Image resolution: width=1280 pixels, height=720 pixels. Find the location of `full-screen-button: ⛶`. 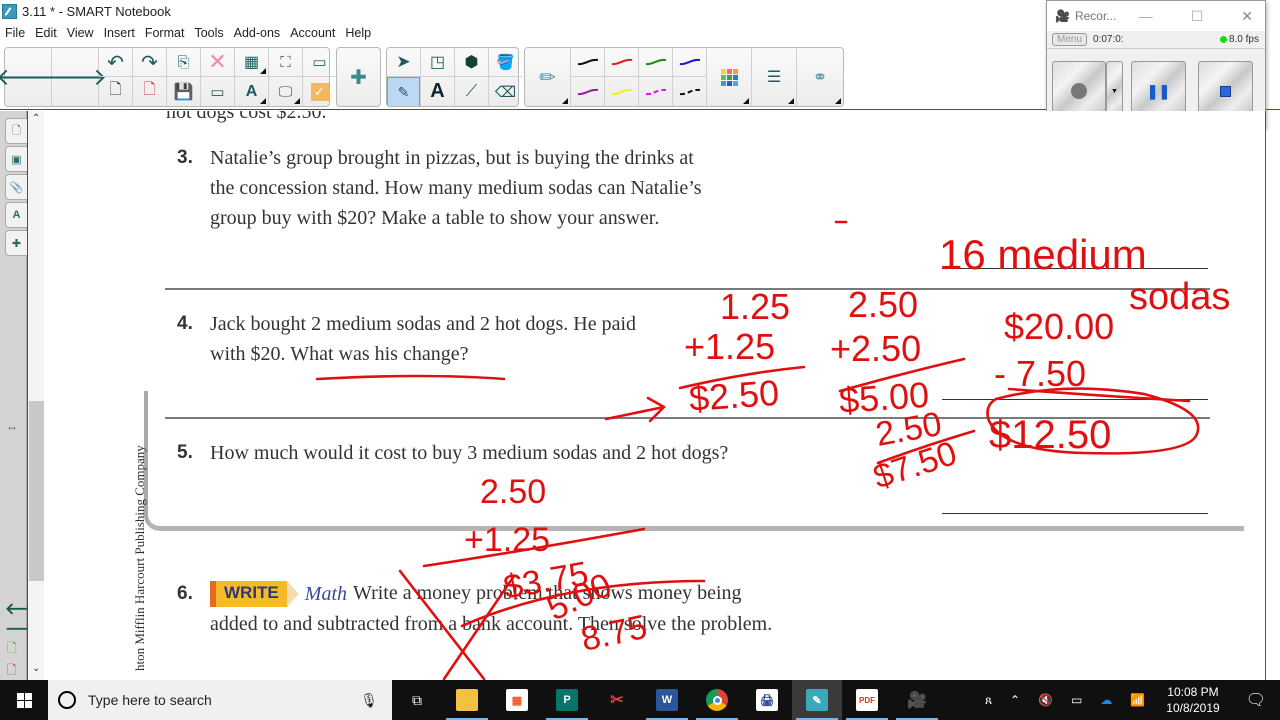

full-screen-button: ⛶ is located at coordinates (285, 63).